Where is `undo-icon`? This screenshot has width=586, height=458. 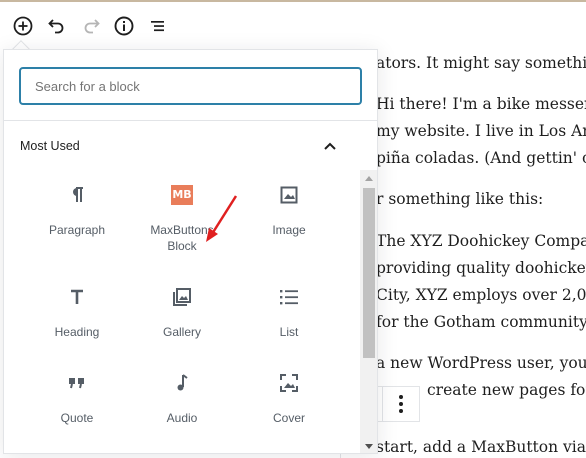
undo-icon is located at coordinates (56, 26).